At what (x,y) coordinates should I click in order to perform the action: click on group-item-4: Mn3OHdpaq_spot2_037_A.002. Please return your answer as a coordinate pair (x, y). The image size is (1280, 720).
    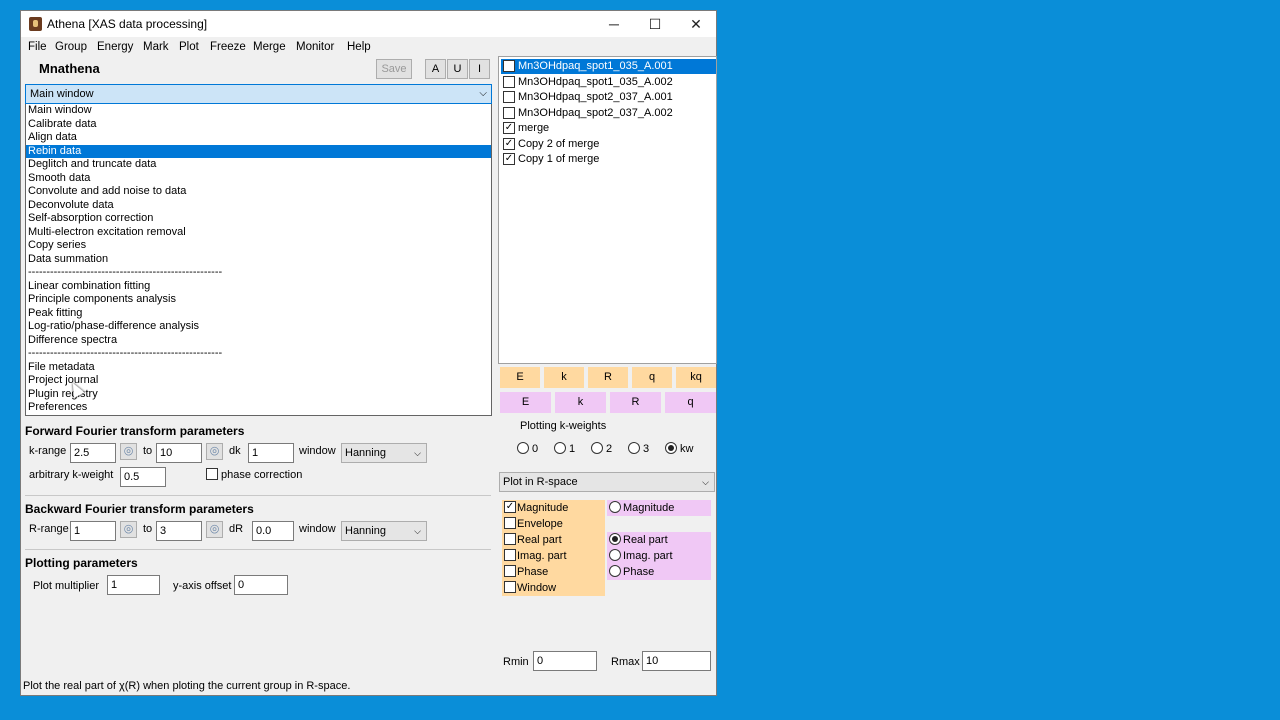
    Looking at the image, I should click on (608, 113).